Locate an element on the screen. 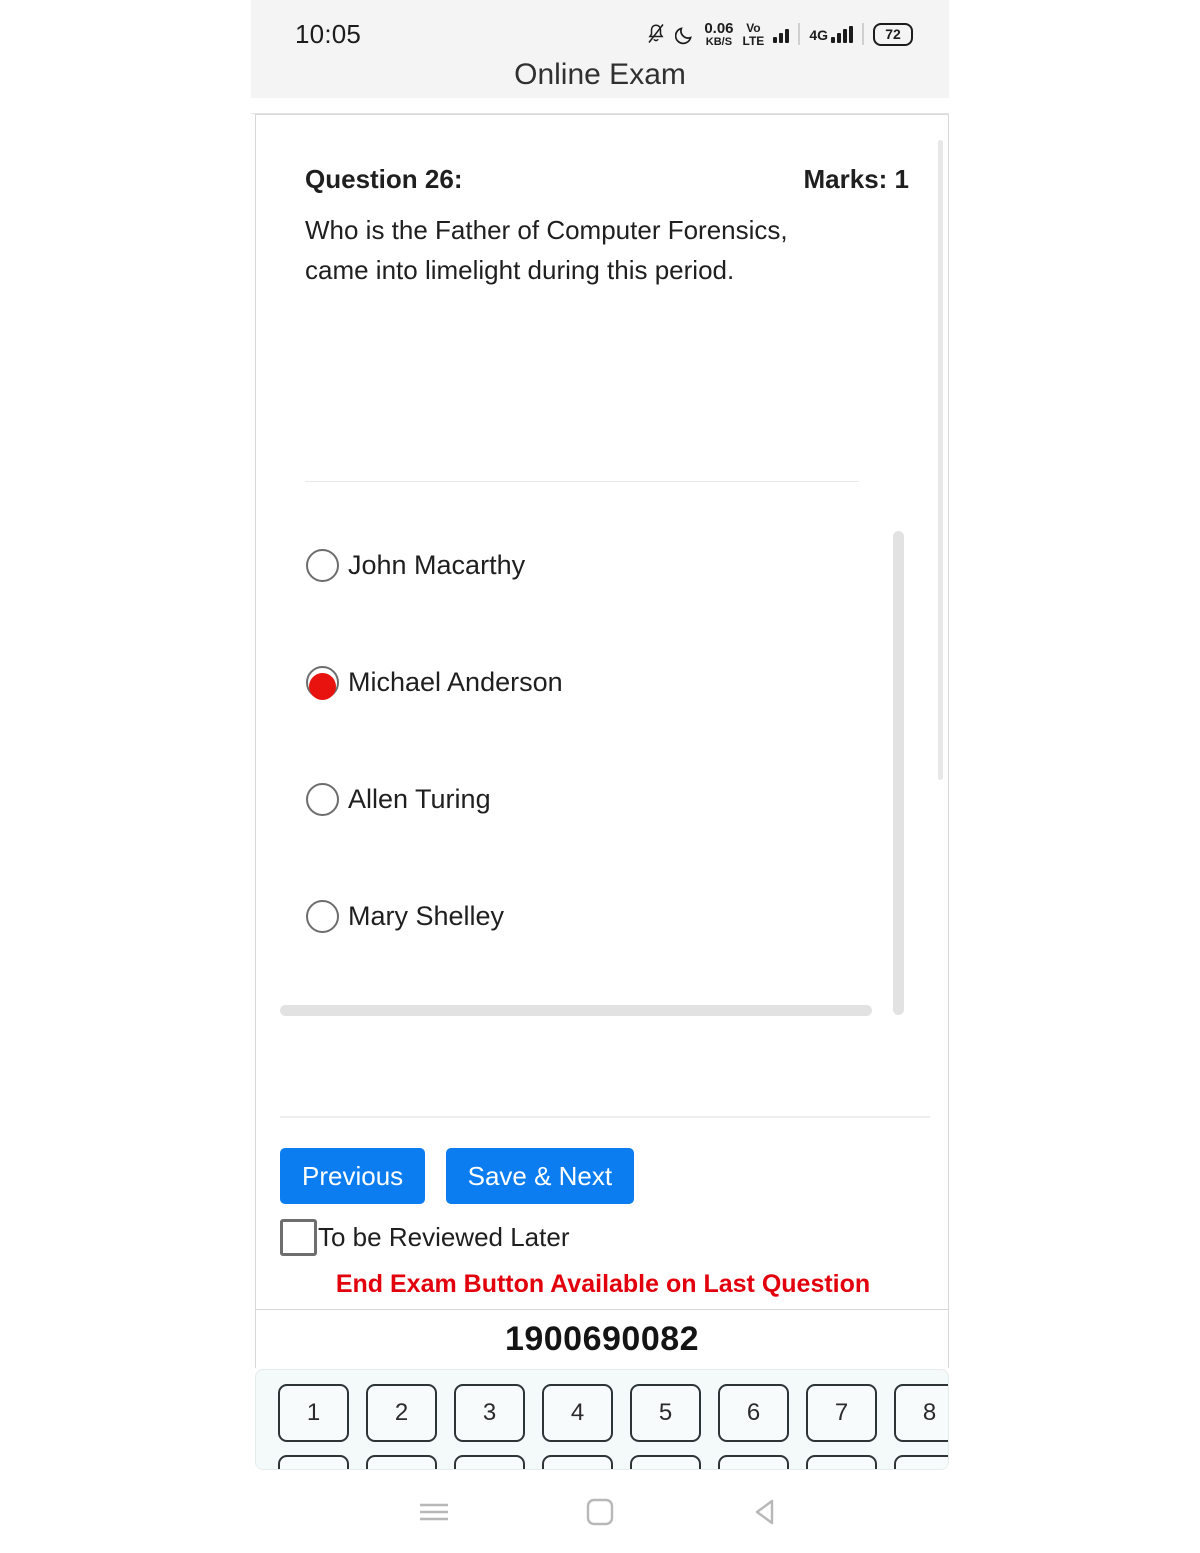  network-speed-indicator: 0.06 KB/S is located at coordinates (718, 34).